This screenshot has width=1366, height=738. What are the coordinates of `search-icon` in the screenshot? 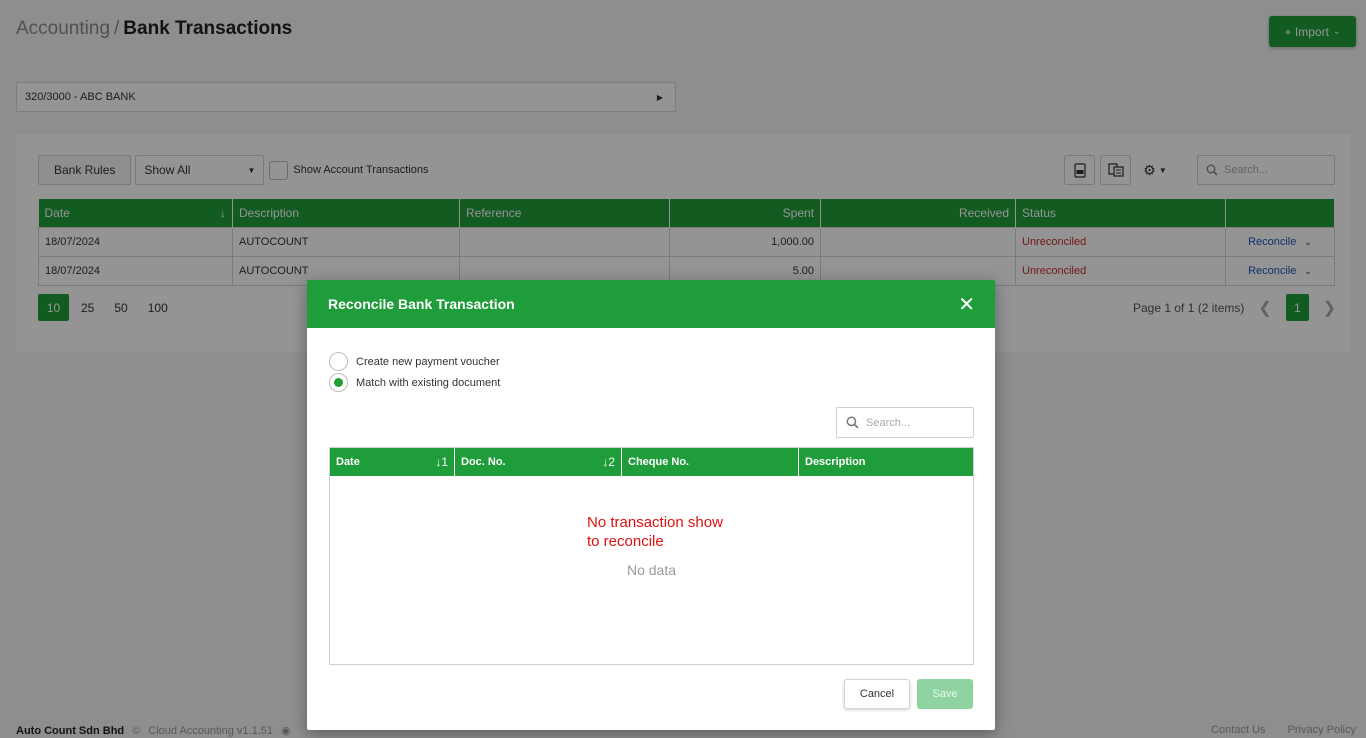 It's located at (852, 422).